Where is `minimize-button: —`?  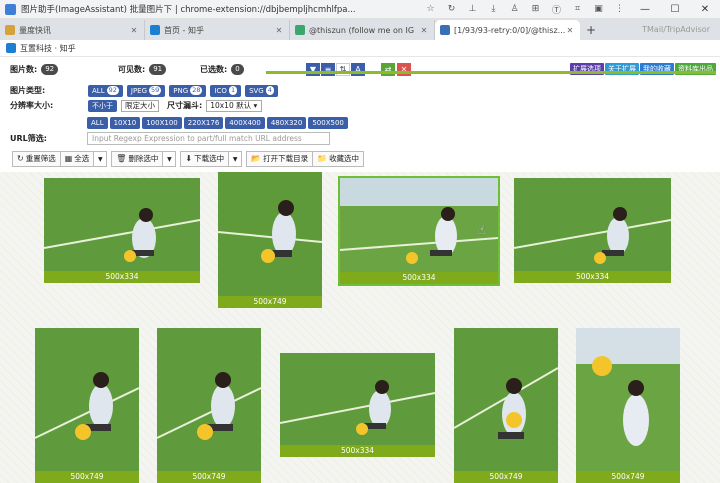
minimize-button: — is located at coordinates (645, 9).